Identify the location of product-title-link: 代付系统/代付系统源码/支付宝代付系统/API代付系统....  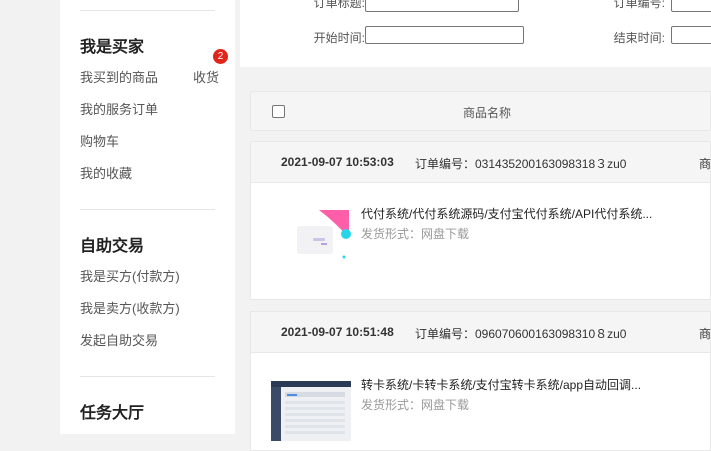
(506, 213).